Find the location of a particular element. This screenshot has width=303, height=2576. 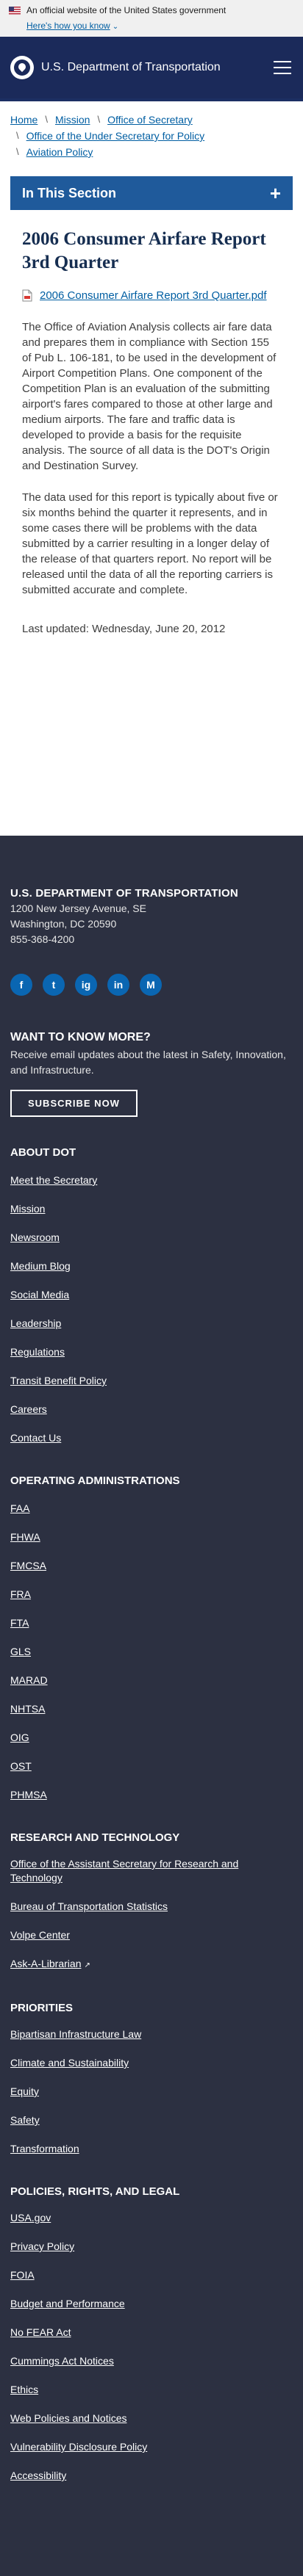

footer-link-no-fear-act: No FEAR Act is located at coordinates (41, 2332).